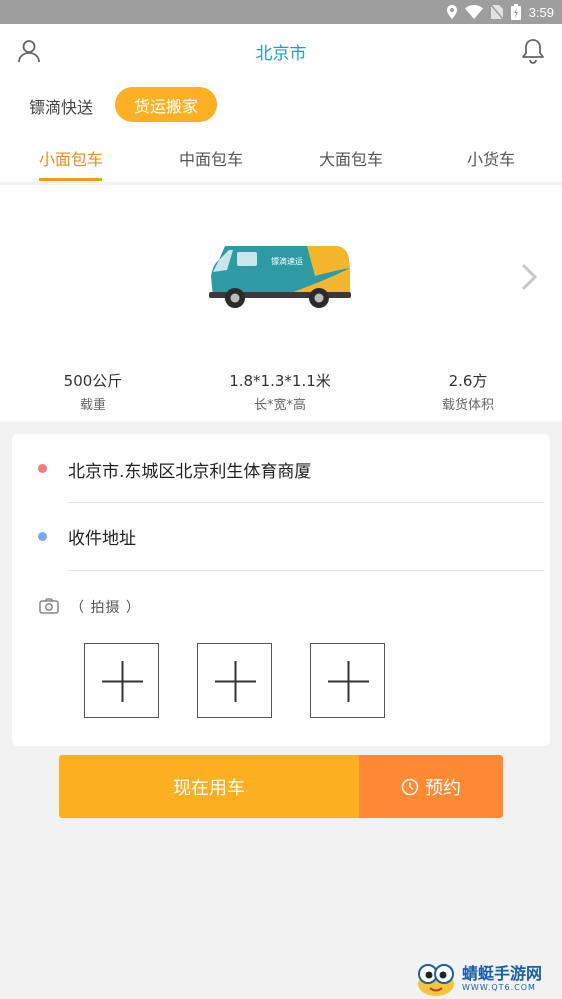  What do you see at coordinates (42, 468) in the screenshot?
I see `pickup-dot` at bounding box center [42, 468].